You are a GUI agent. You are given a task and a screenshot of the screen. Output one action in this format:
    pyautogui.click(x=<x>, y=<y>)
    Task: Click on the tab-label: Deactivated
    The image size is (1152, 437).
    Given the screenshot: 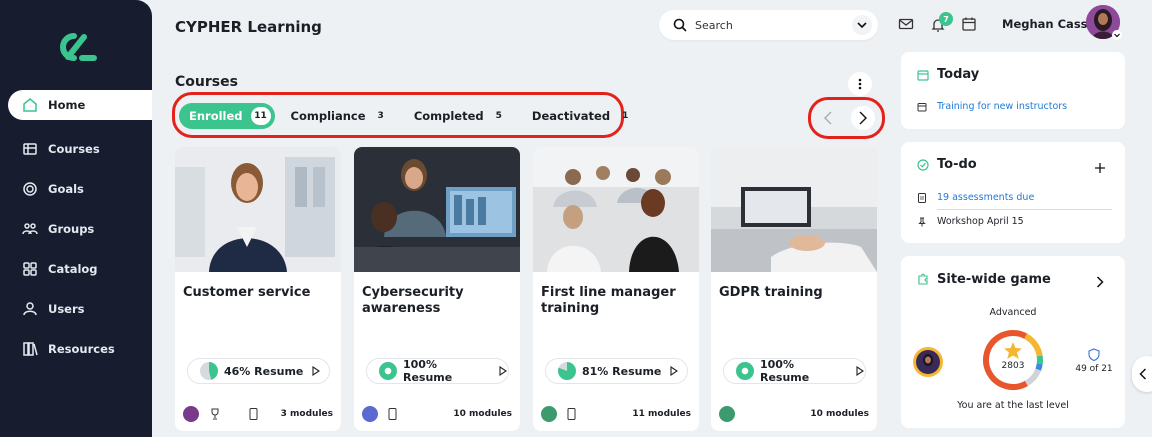 What is the action you would take?
    pyautogui.click(x=571, y=116)
    